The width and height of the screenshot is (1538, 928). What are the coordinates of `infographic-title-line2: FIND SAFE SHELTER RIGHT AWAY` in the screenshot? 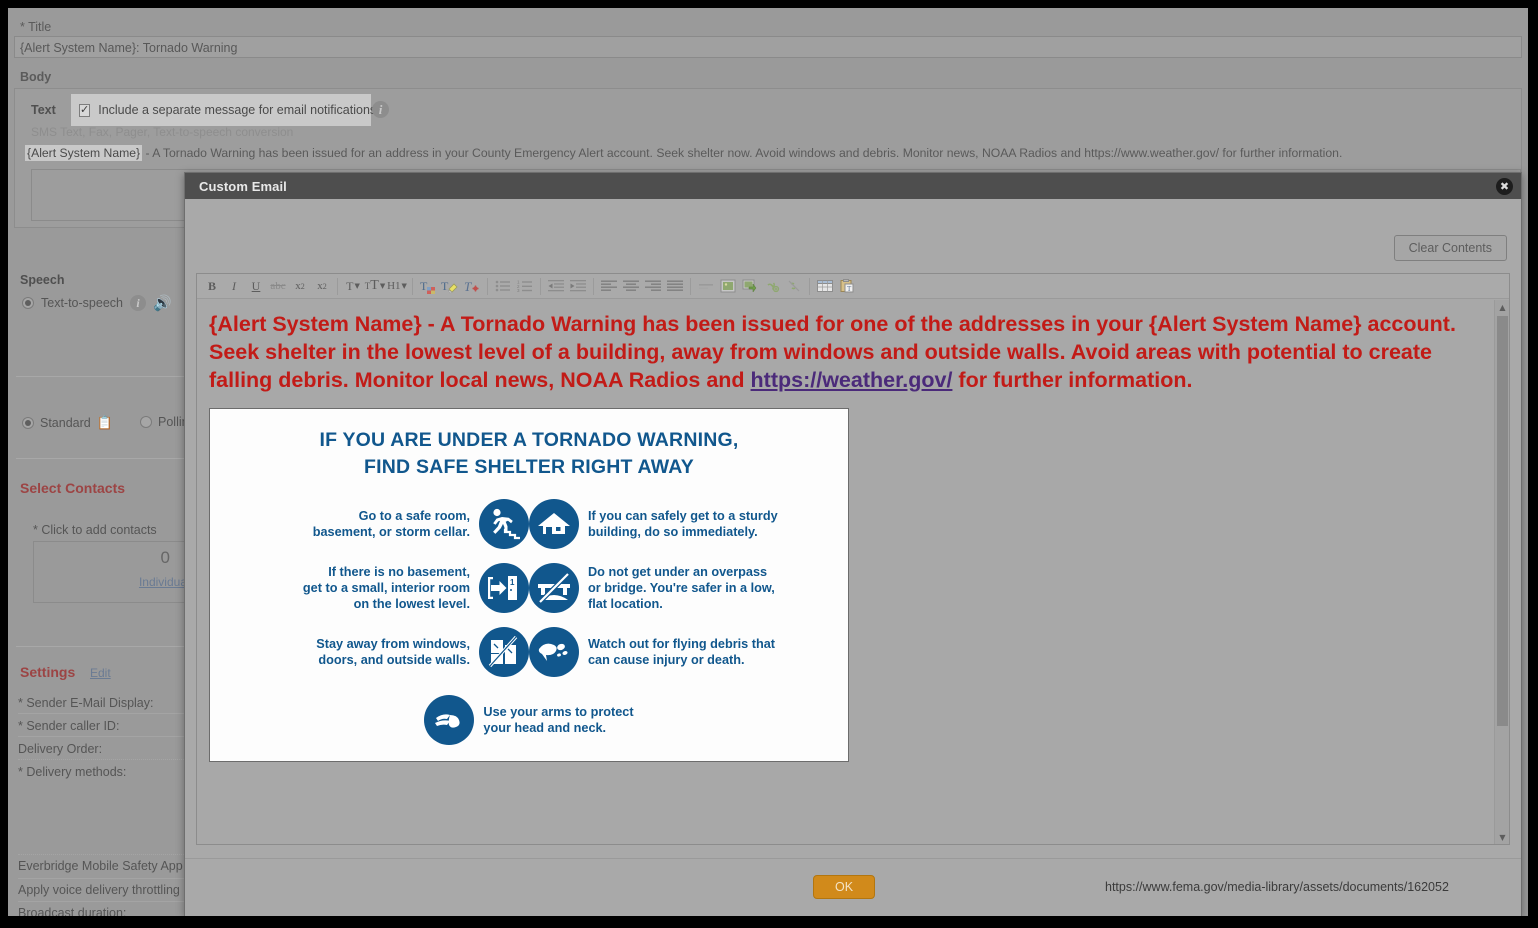 It's located at (529, 467).